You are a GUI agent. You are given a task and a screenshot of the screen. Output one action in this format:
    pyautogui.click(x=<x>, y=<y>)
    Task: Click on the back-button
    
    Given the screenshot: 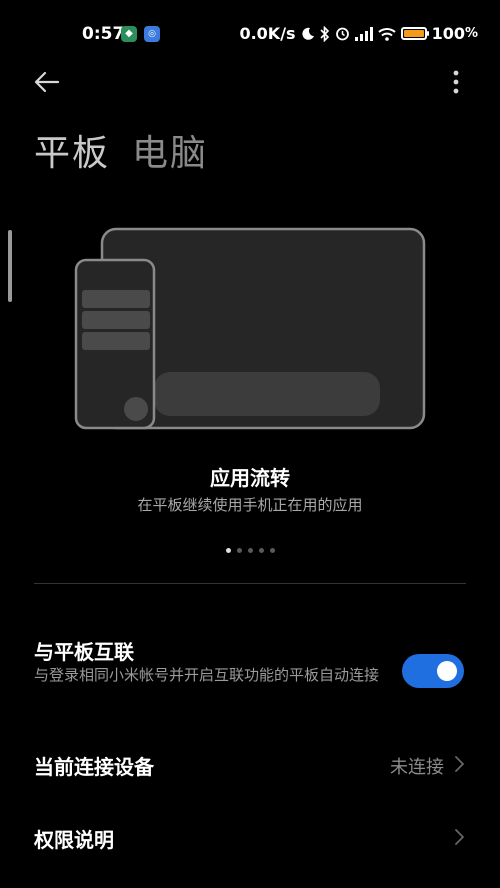 What is the action you would take?
    pyautogui.click(x=48, y=82)
    